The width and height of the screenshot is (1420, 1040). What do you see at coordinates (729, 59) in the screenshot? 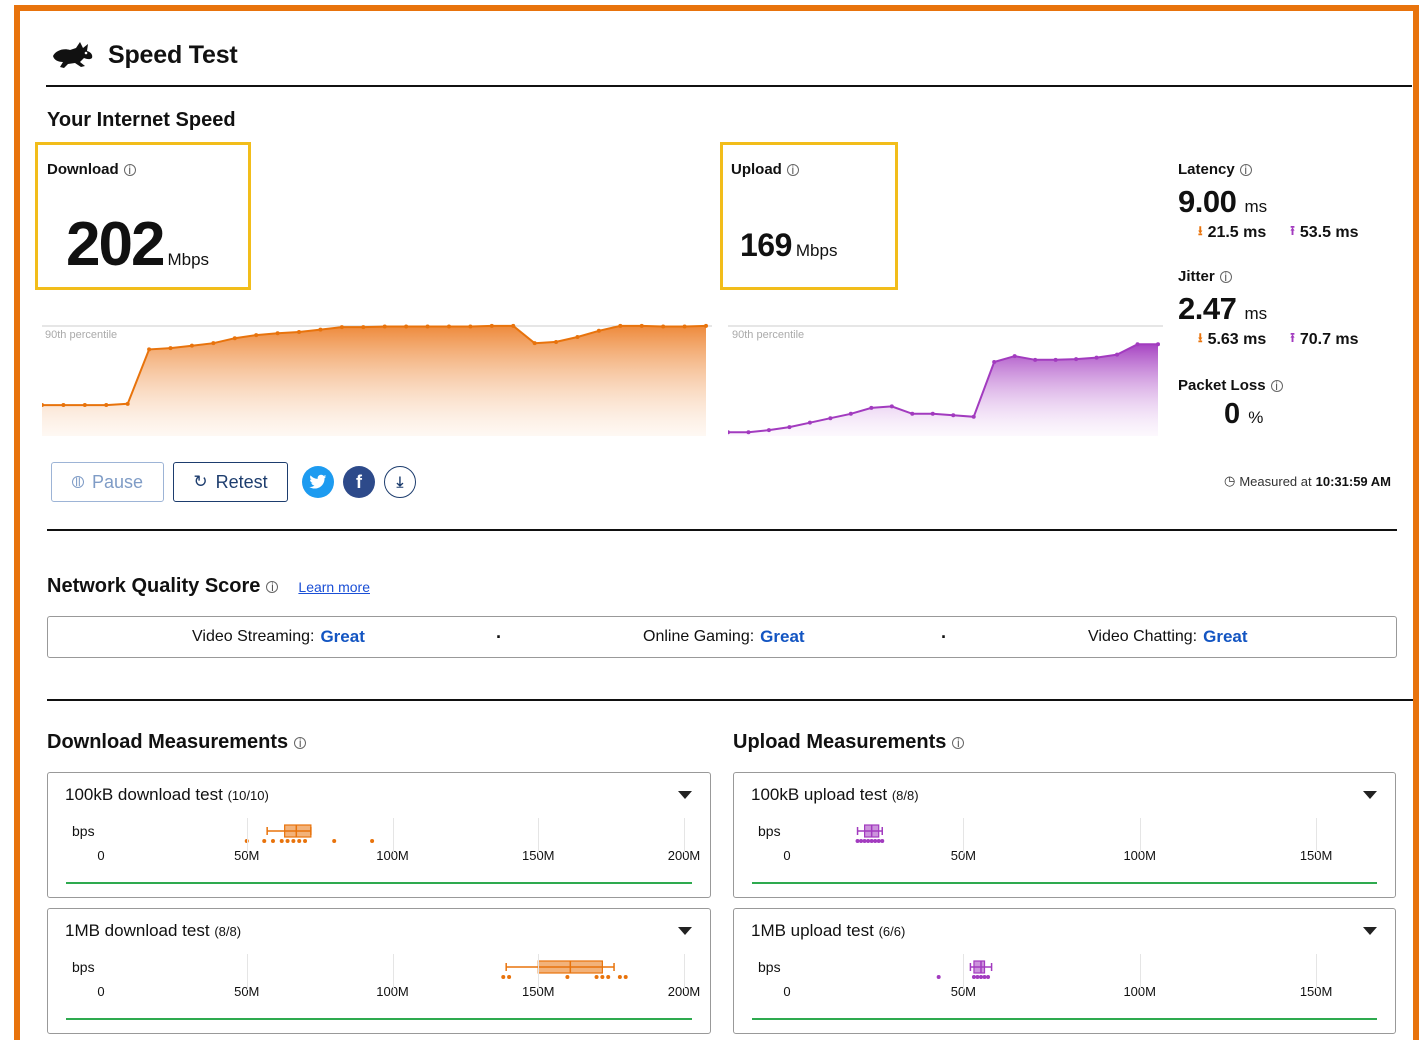
I see `app-header: Speed Test` at bounding box center [729, 59].